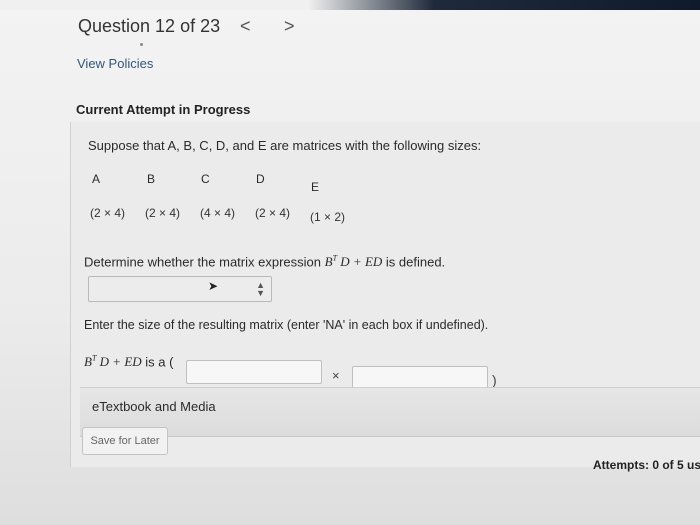 The height and width of the screenshot is (525, 700). Describe the element at coordinates (163, 109) in the screenshot. I see `attempt-status-heading: Current Attempt in Progress` at that location.